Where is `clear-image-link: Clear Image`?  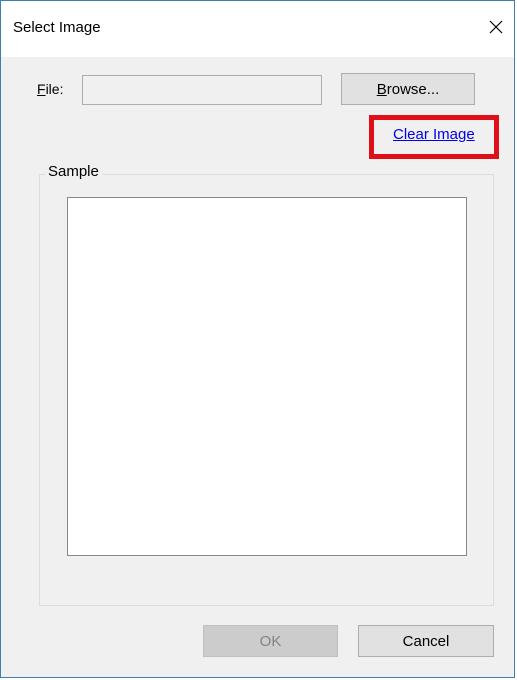
clear-image-link: Clear Image is located at coordinates (434, 134).